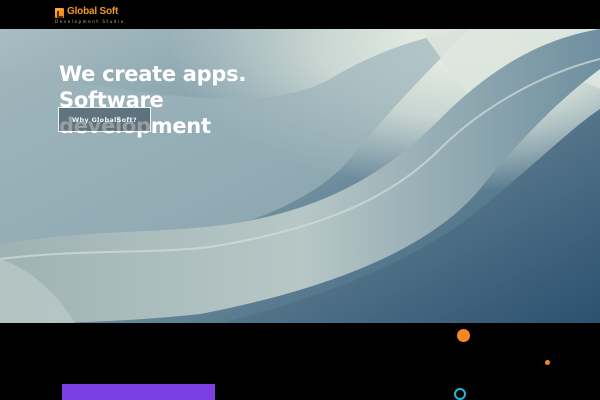 The image size is (600, 400). I want to click on hero-title-line-1: We create apps., so click(152, 74).